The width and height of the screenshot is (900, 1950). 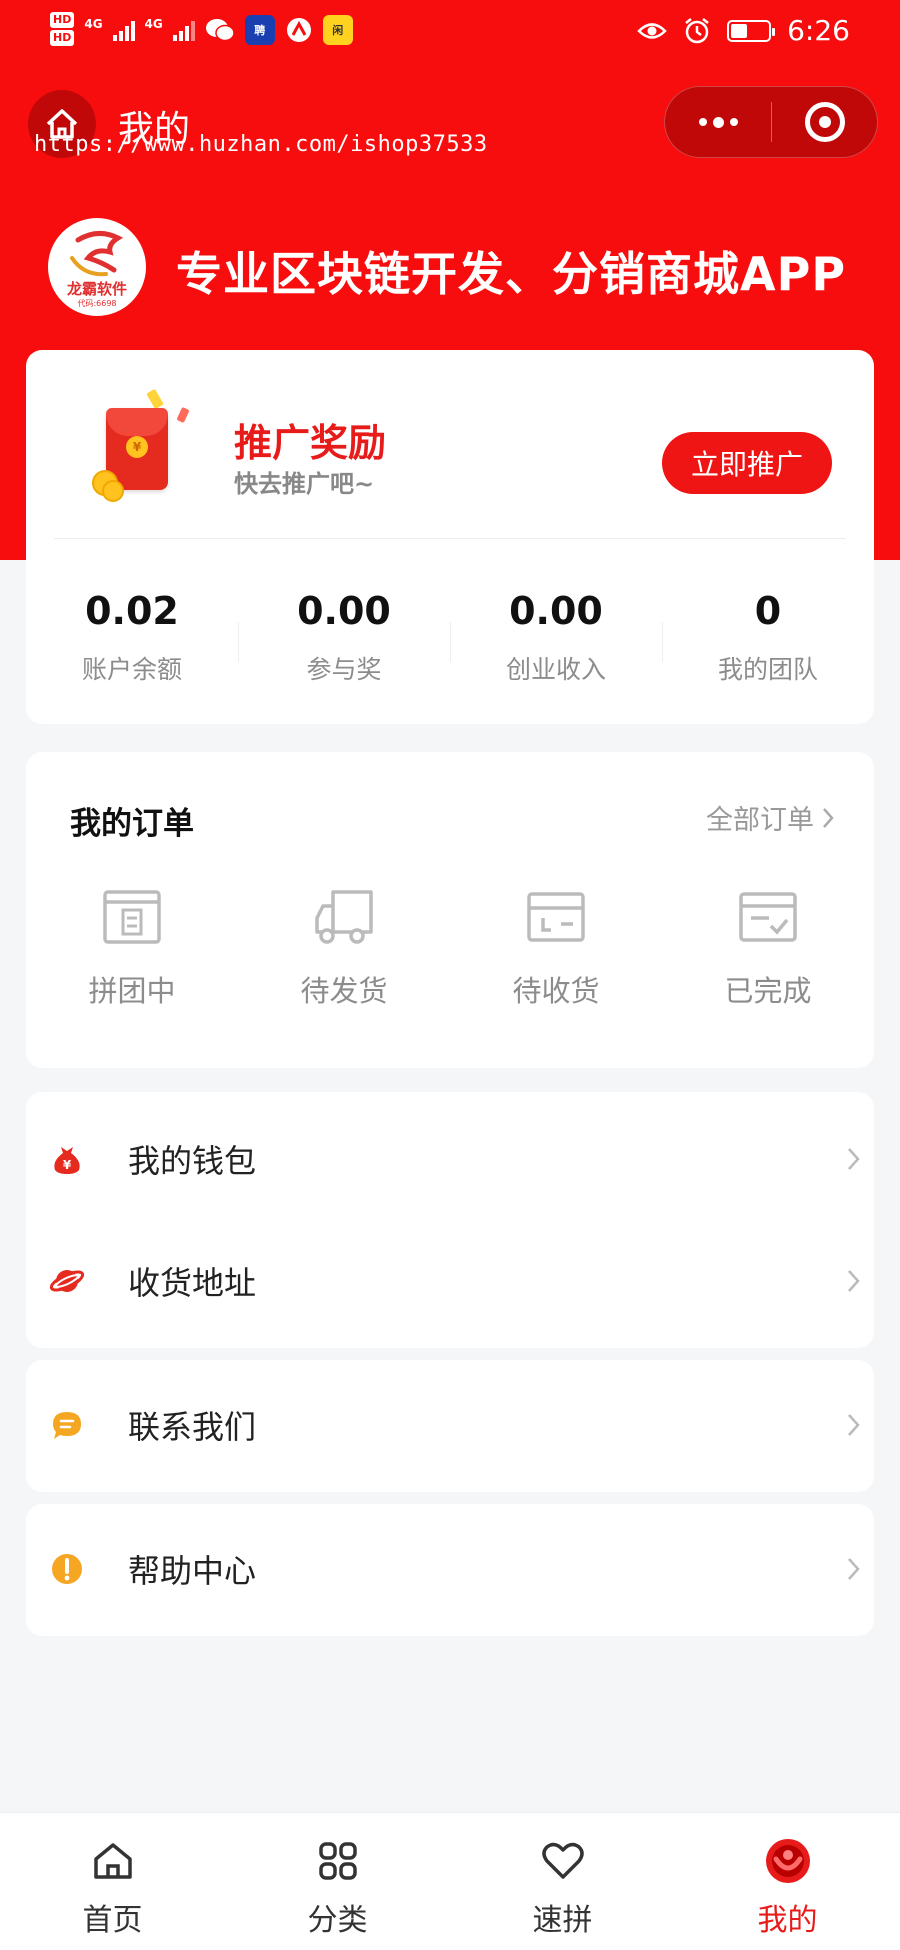 I want to click on signal-icon, so click(x=123, y=30).